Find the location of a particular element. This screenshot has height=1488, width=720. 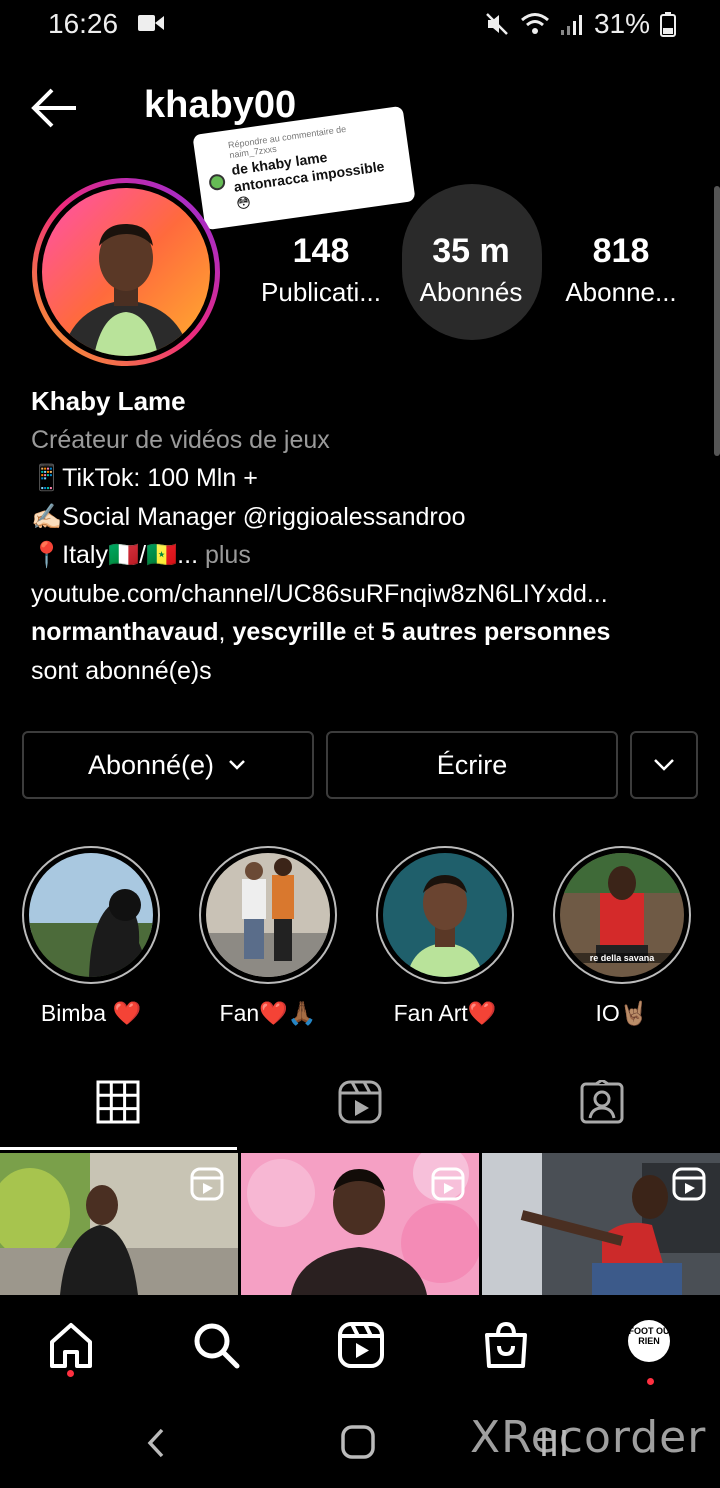

battery-icon is located at coordinates (668, 24).